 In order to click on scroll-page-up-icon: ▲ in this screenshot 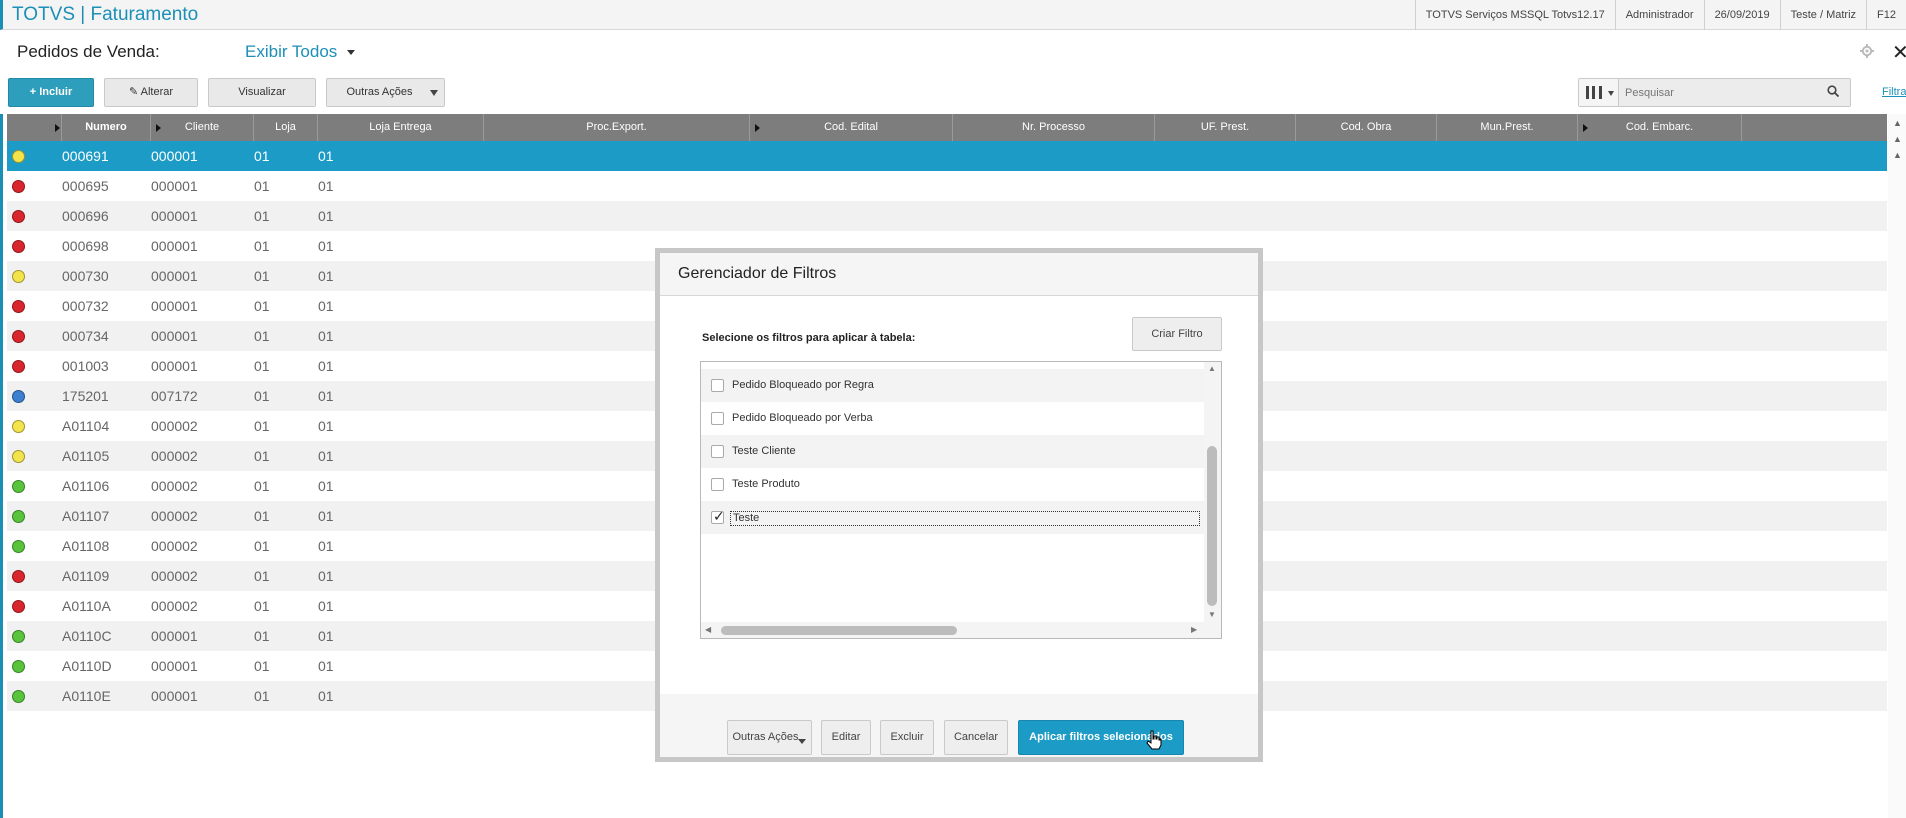, I will do `click(1897, 139)`.